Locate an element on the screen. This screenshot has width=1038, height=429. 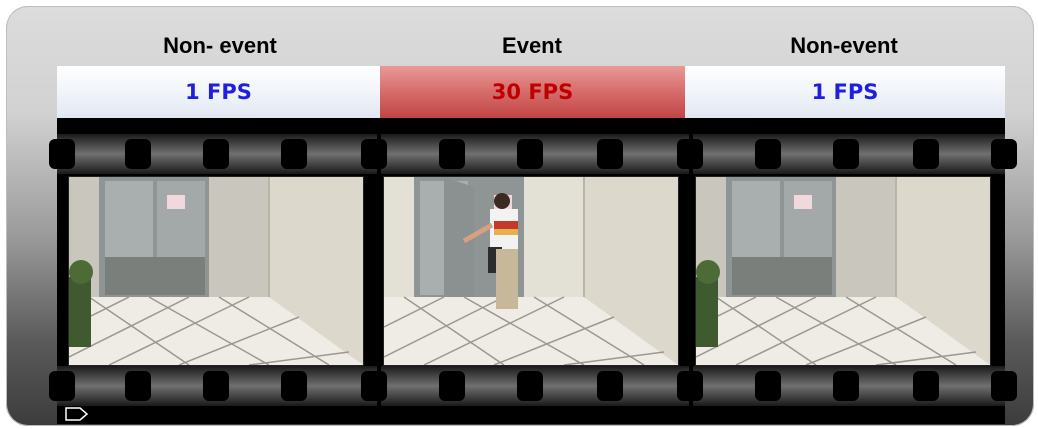
fps-label-event: 30 FPS is located at coordinates (532, 92).